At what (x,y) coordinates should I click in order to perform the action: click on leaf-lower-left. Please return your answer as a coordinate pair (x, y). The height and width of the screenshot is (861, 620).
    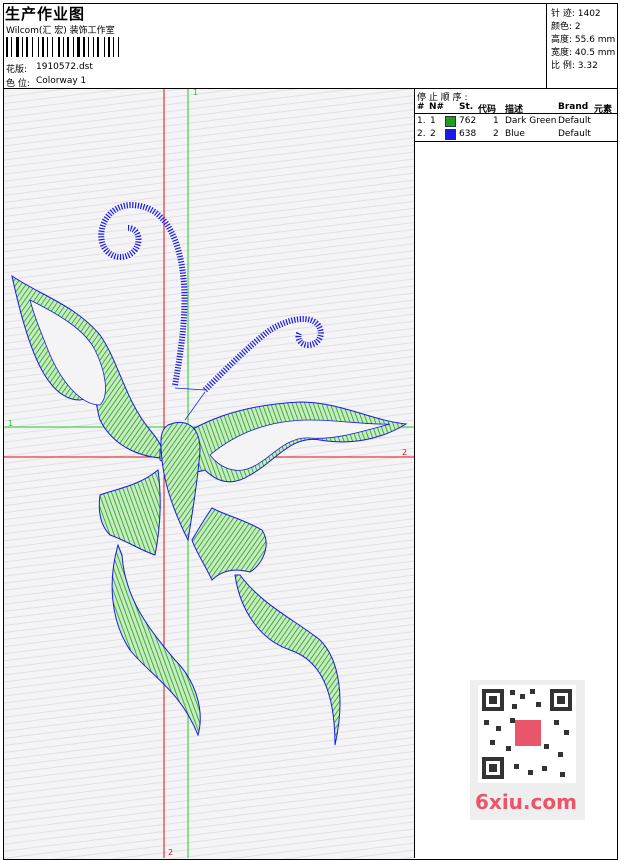
    Looking at the image, I should click on (156, 640).